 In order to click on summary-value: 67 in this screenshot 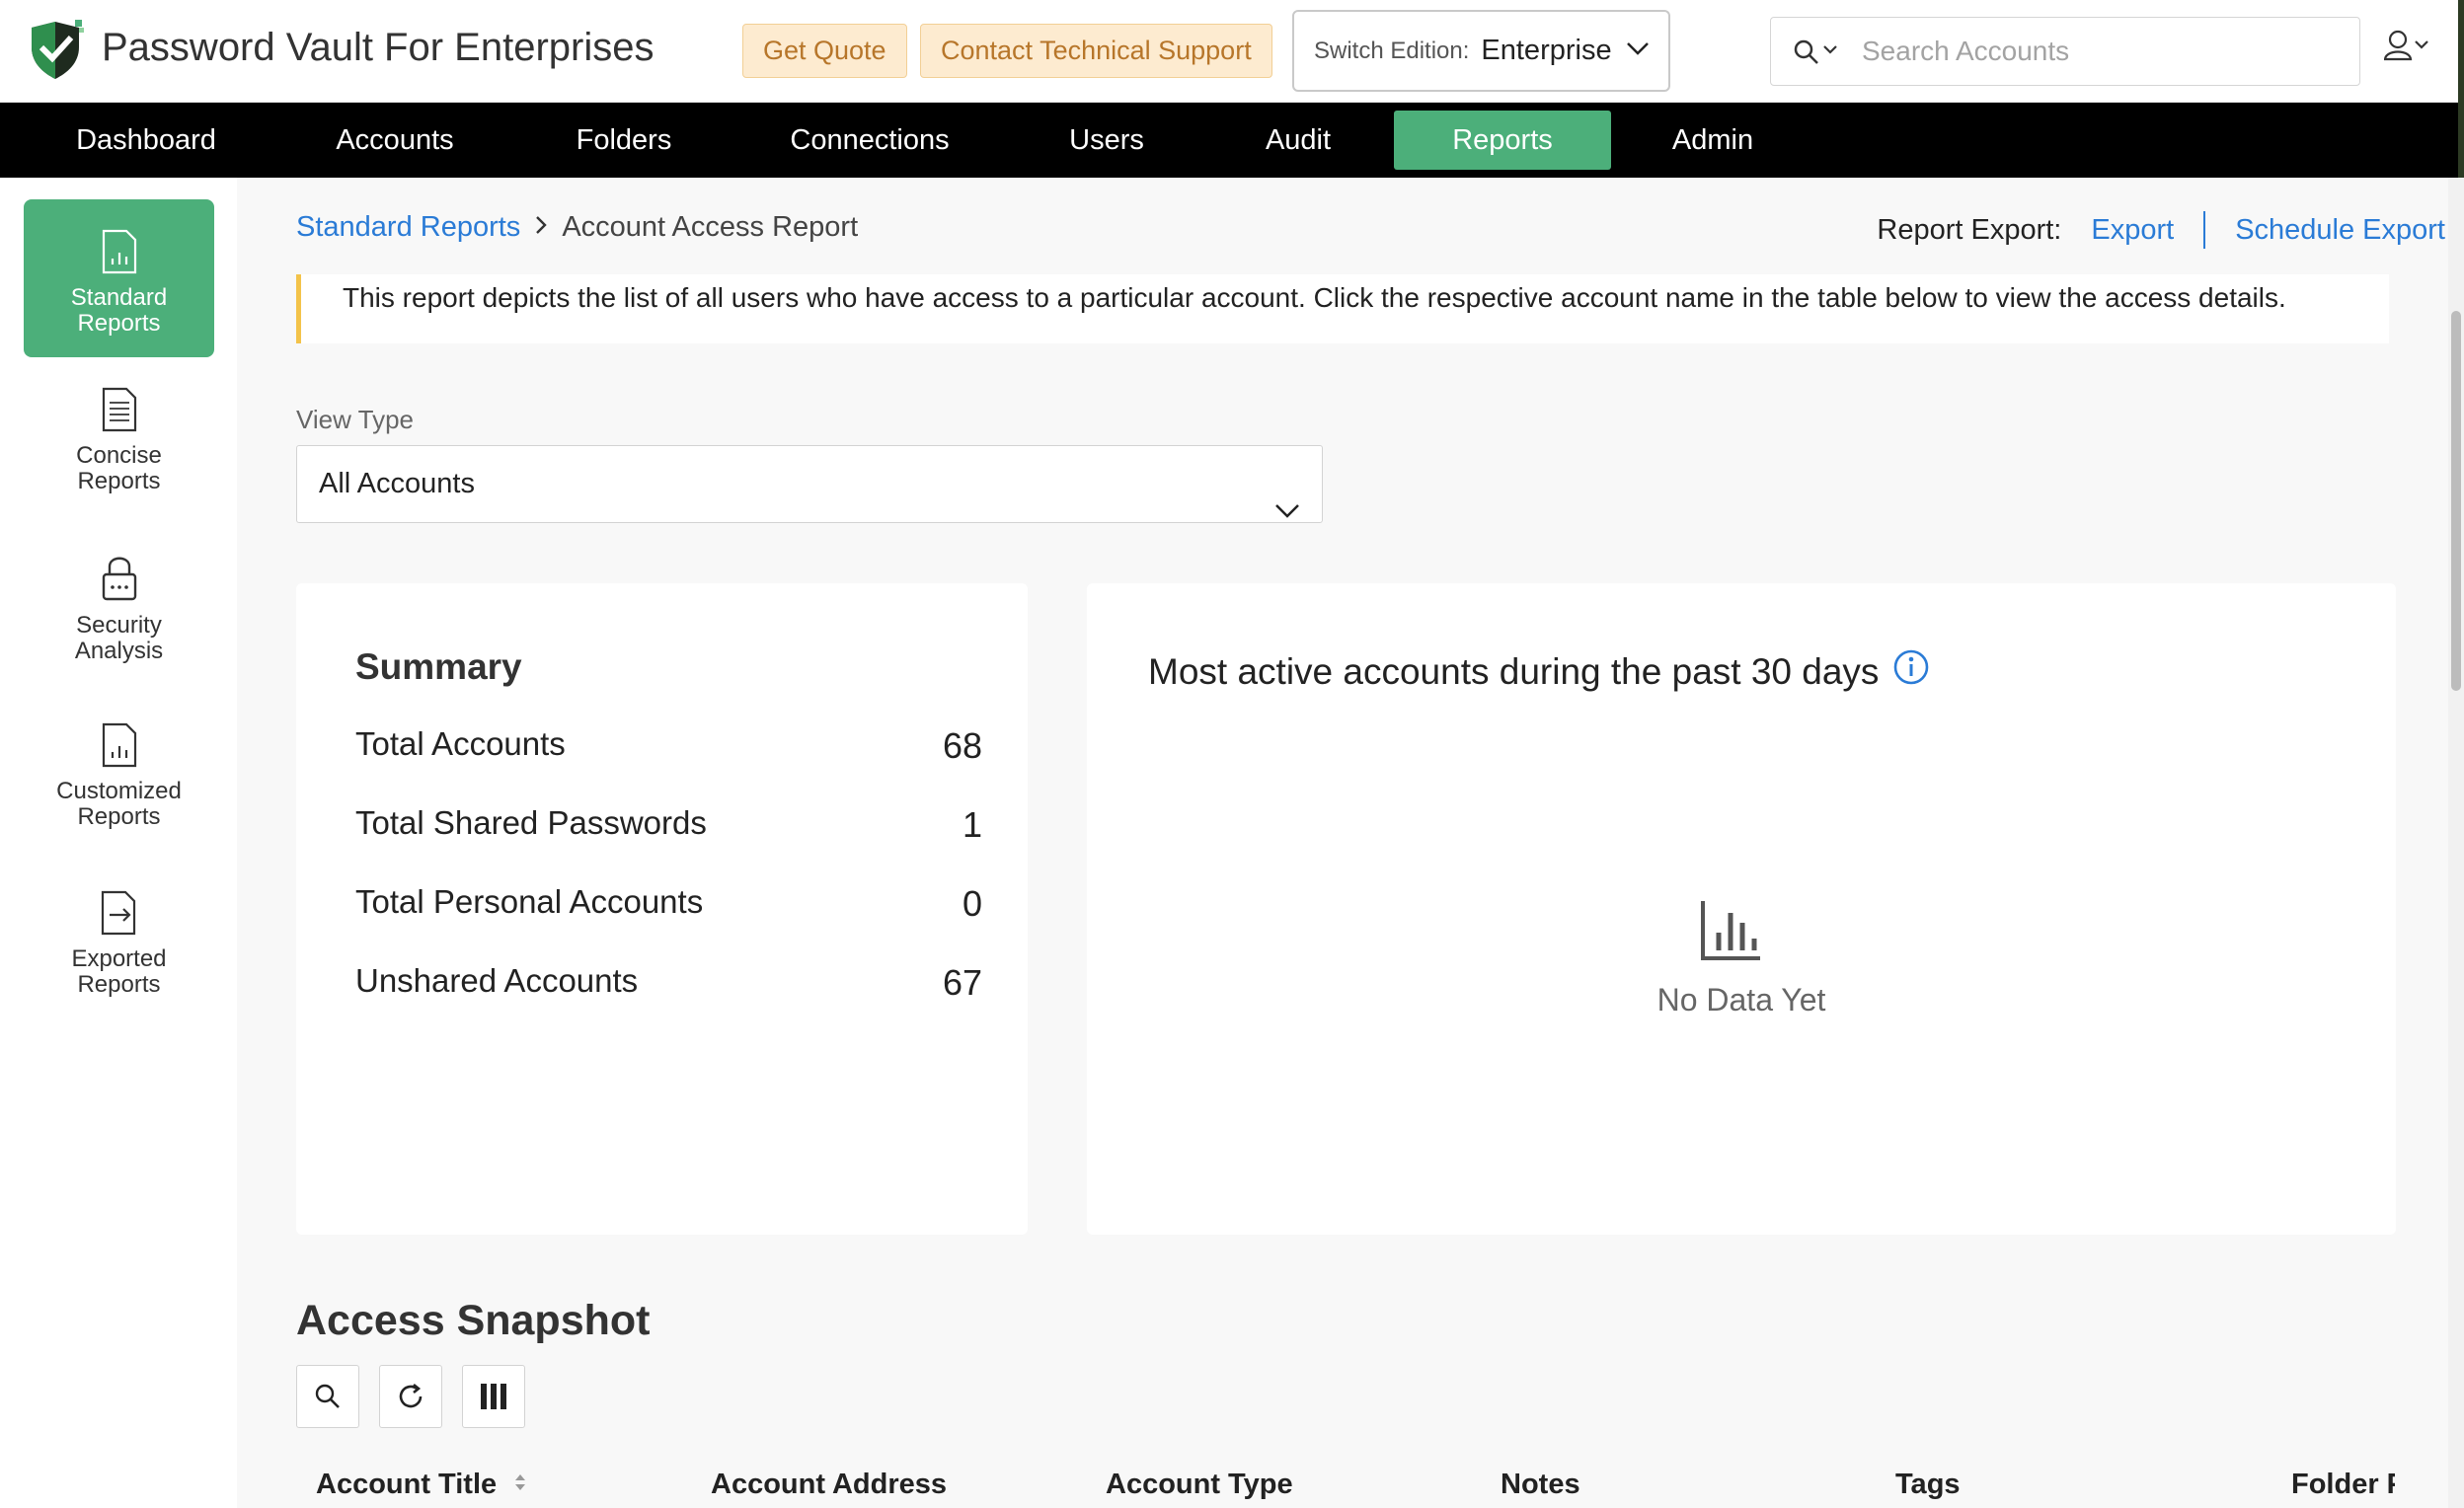, I will do `click(962, 982)`.